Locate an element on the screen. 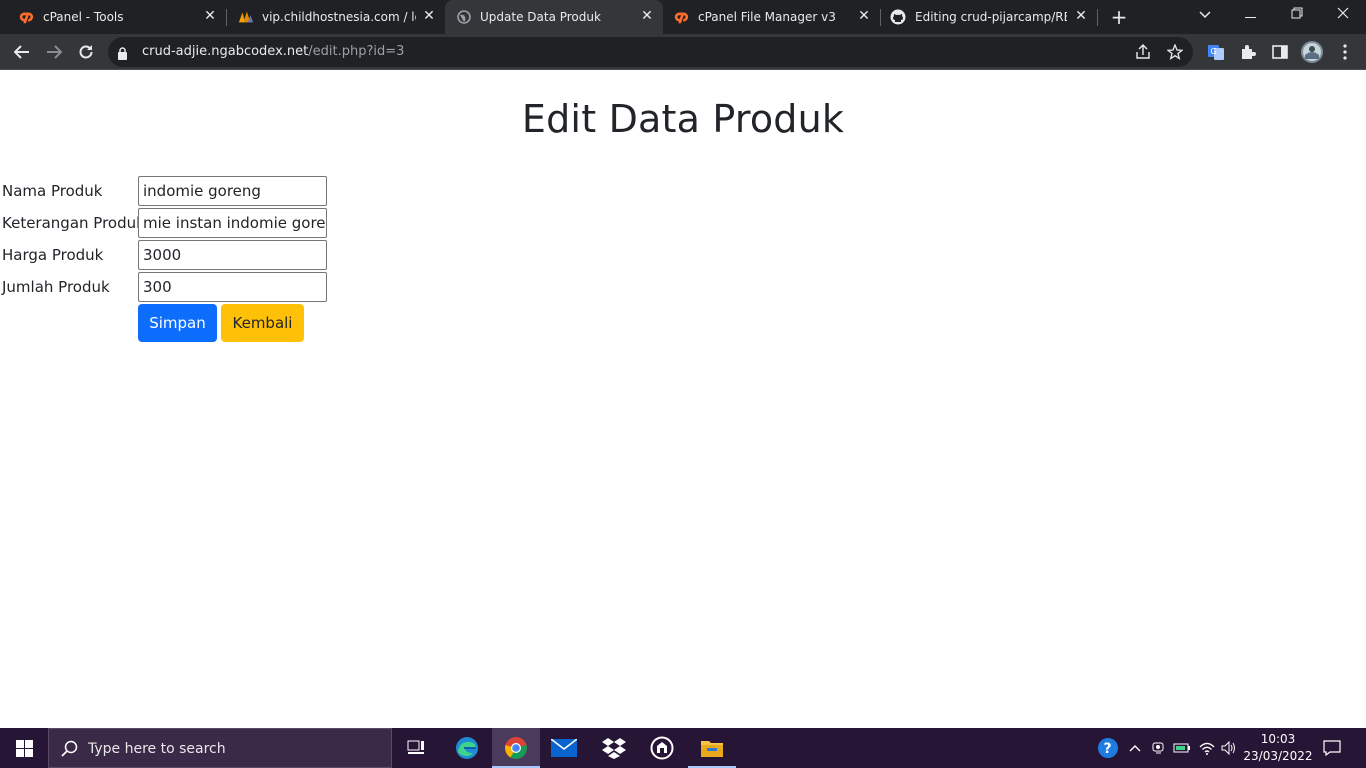 The height and width of the screenshot is (768, 1366). tab-github-editing: Editing crud-pijarcamp/READ ✕ is located at coordinates (989, 17).